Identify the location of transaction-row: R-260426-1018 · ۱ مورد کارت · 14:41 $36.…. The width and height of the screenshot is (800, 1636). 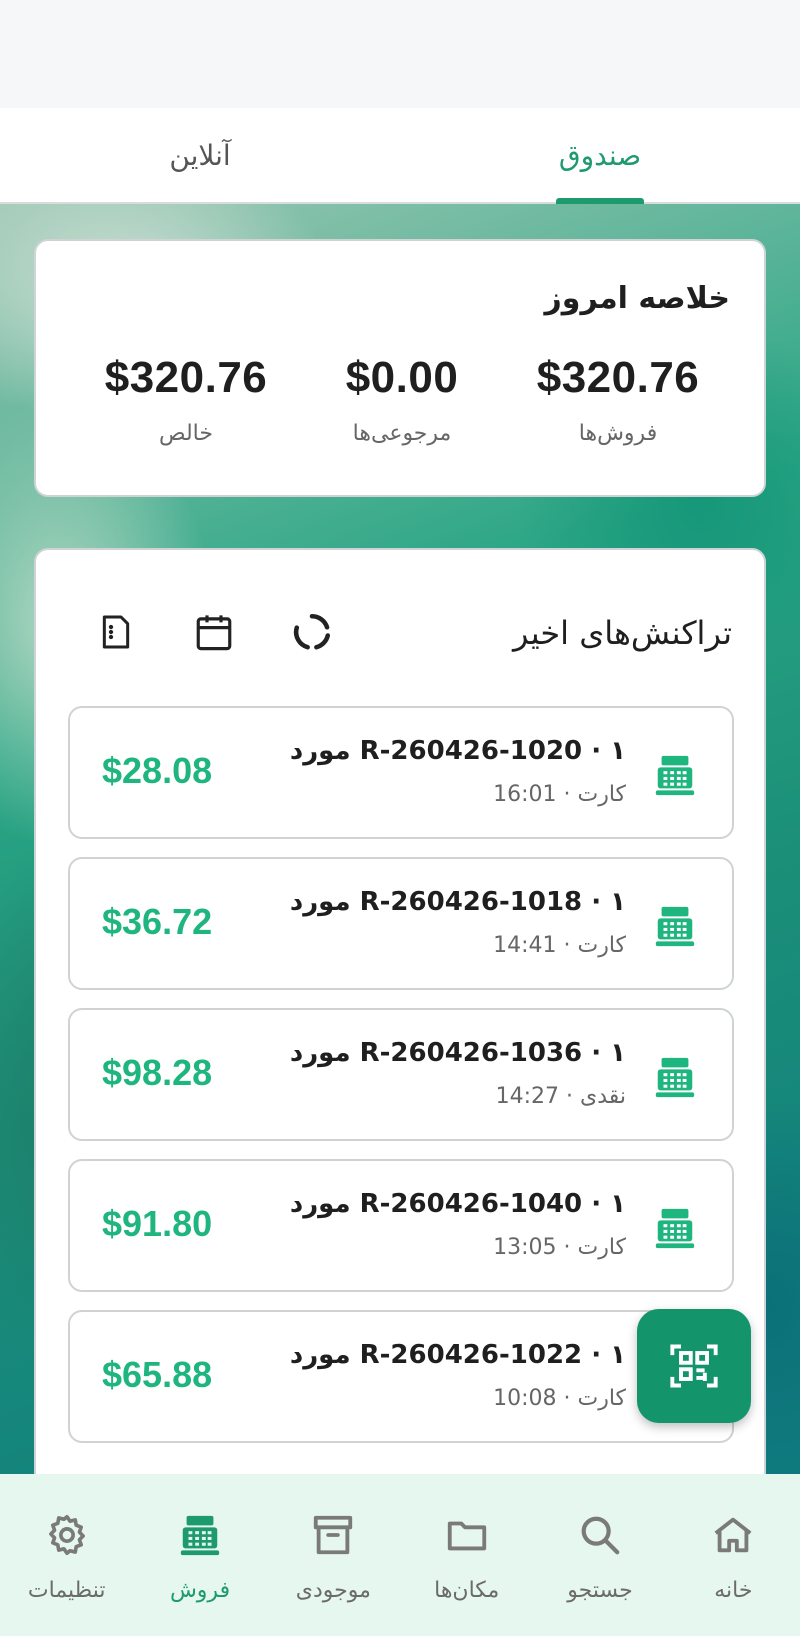
(401, 923).